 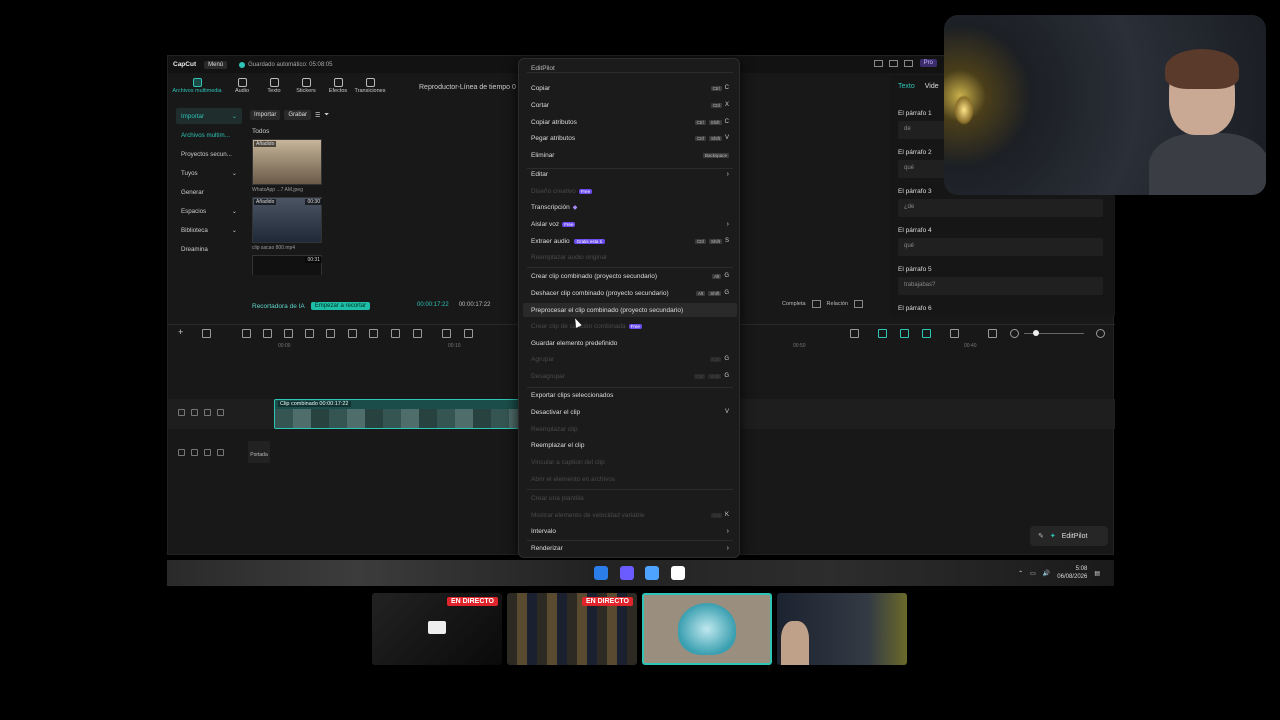 What do you see at coordinates (816, 304) in the screenshot?
I see `fit-icon` at bounding box center [816, 304].